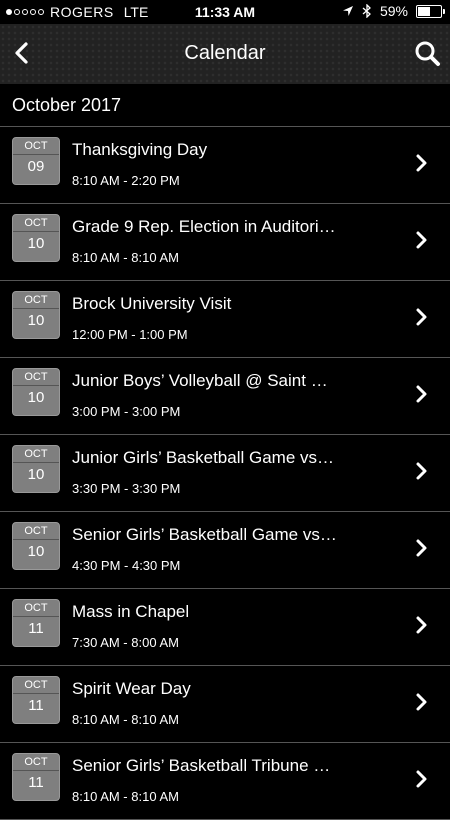 The width and height of the screenshot is (450, 820). Describe the element at coordinates (424, 11) in the screenshot. I see `battery-fill` at that location.